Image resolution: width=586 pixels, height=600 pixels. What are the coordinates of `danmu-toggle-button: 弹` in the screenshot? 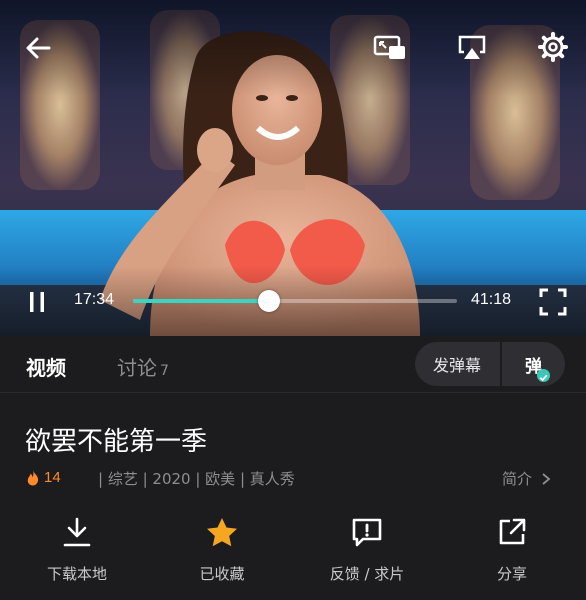 It's located at (533, 364).